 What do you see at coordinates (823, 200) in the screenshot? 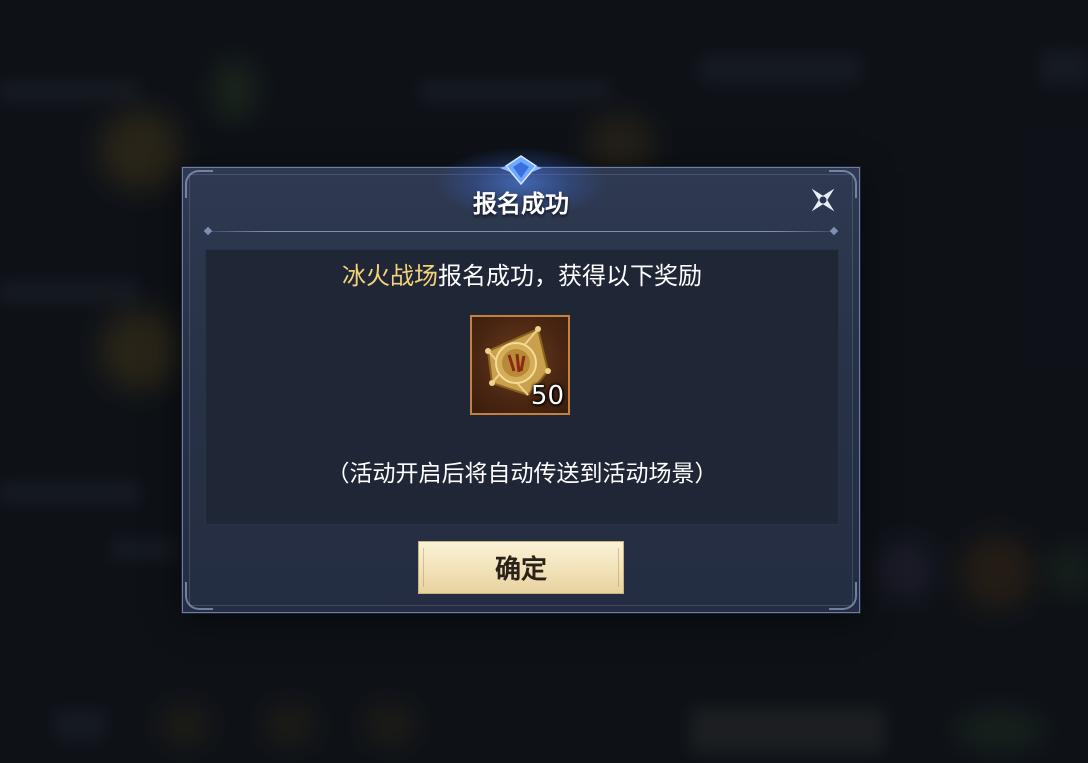
I see `close-icon` at bounding box center [823, 200].